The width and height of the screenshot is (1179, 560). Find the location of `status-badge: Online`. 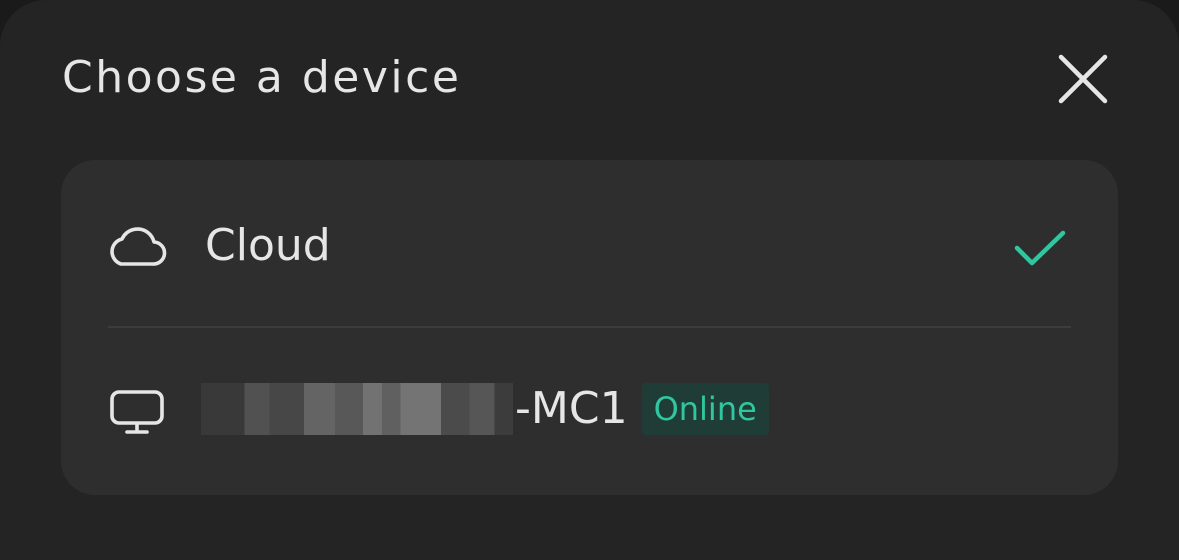

status-badge: Online is located at coordinates (705, 409).